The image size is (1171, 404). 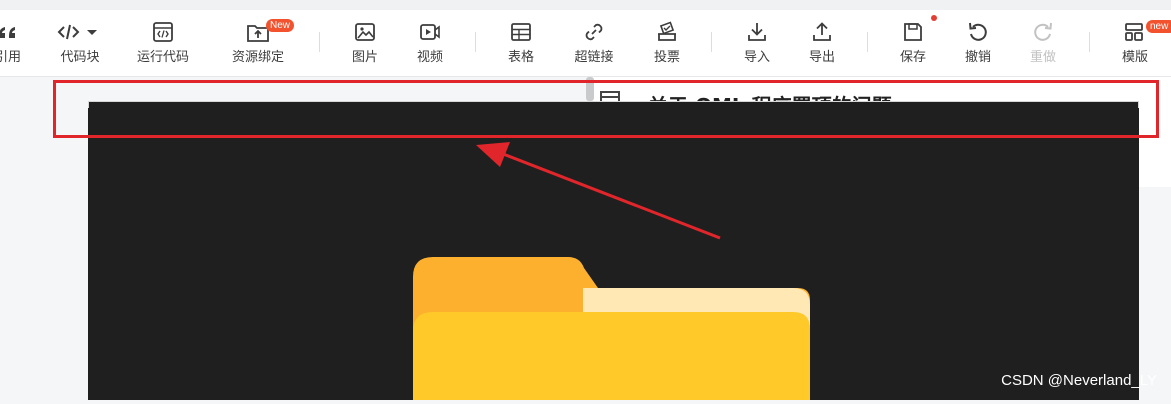 I want to click on watermark: CSDN @Neverland_LY, so click(x=1079, y=380).